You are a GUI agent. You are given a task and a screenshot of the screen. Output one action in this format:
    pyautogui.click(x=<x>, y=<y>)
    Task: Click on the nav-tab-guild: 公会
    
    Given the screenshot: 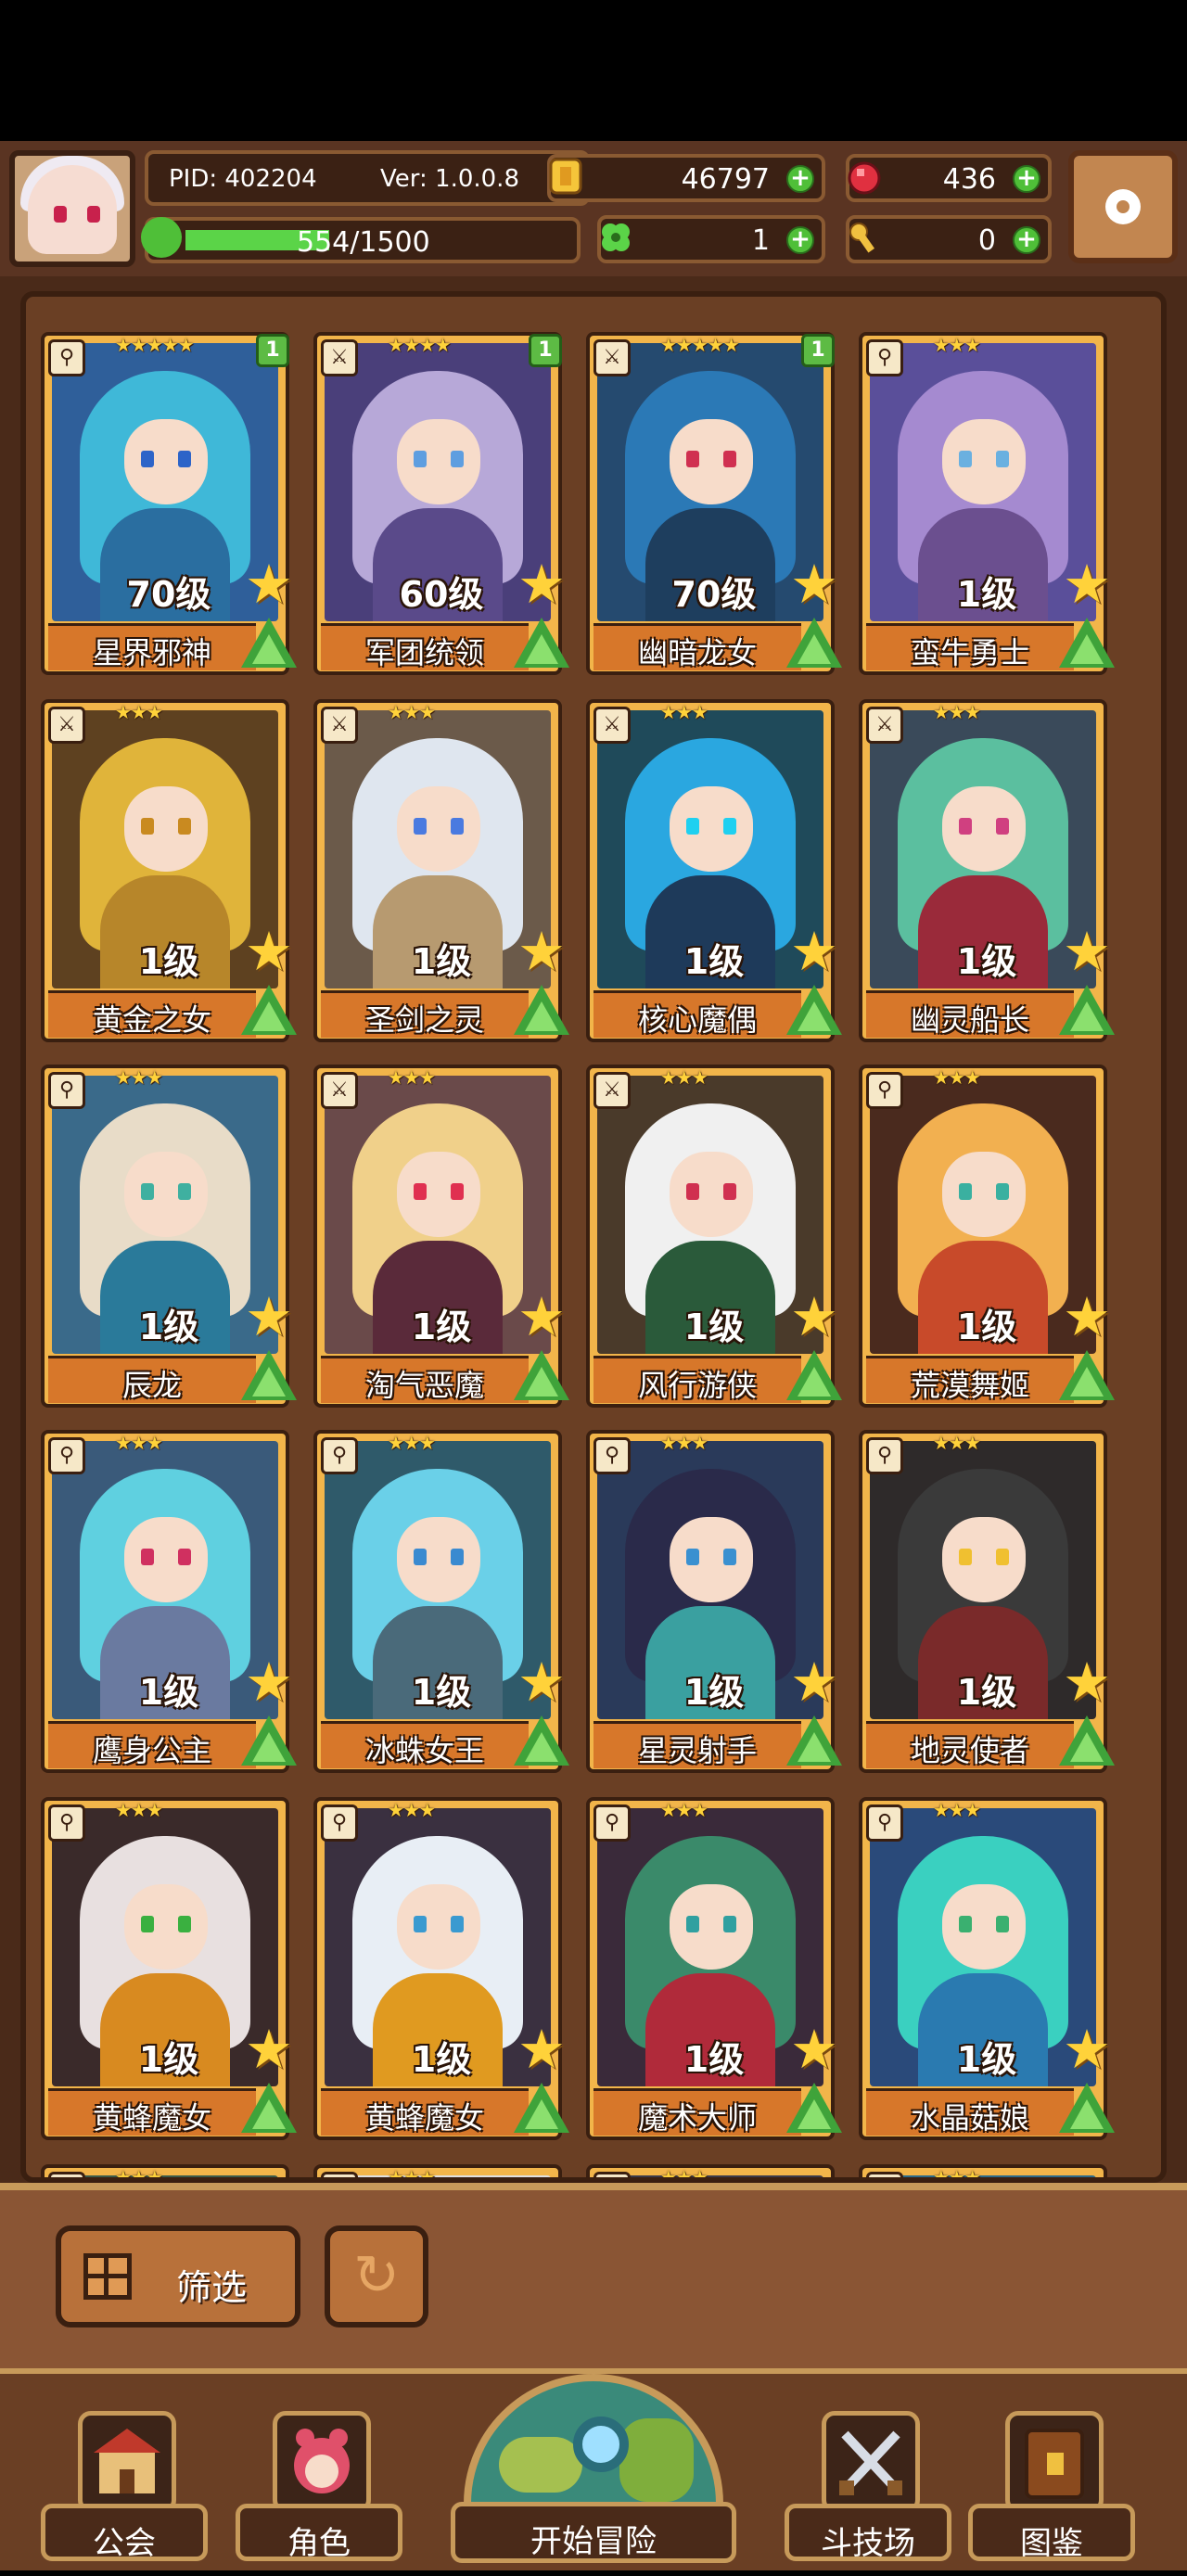 What is the action you would take?
    pyautogui.click(x=124, y=2490)
    